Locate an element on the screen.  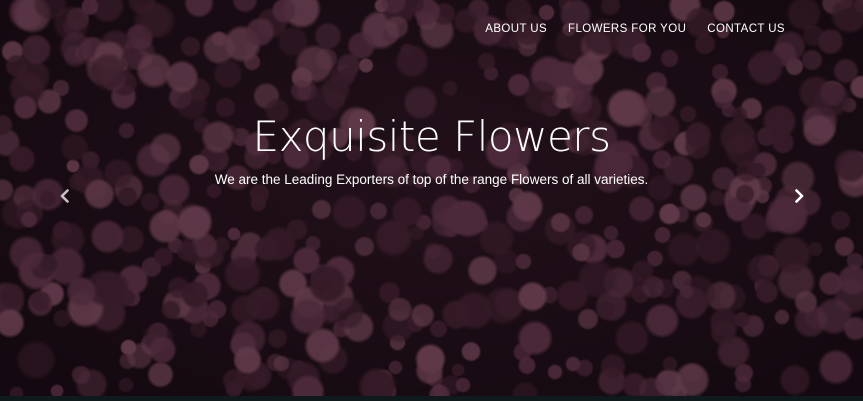
nav-about-us: ABOUT US is located at coordinates (516, 29).